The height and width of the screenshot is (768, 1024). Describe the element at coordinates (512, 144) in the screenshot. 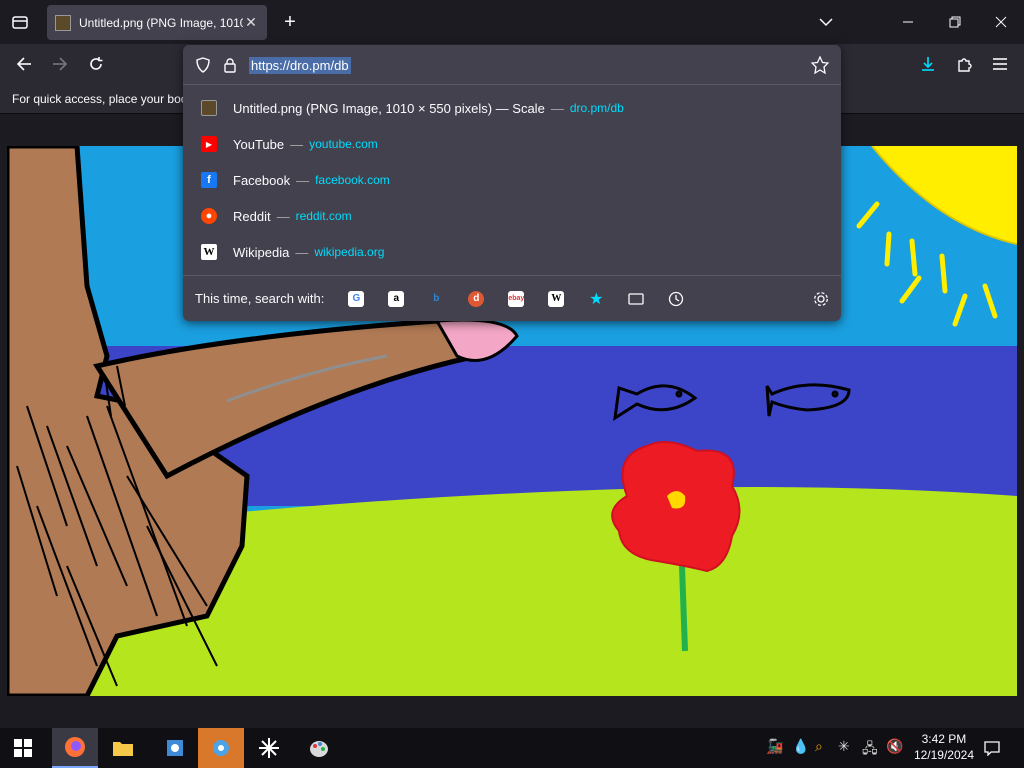

I see `suggestion-item: ▶ YouTube — youtube.com` at that location.